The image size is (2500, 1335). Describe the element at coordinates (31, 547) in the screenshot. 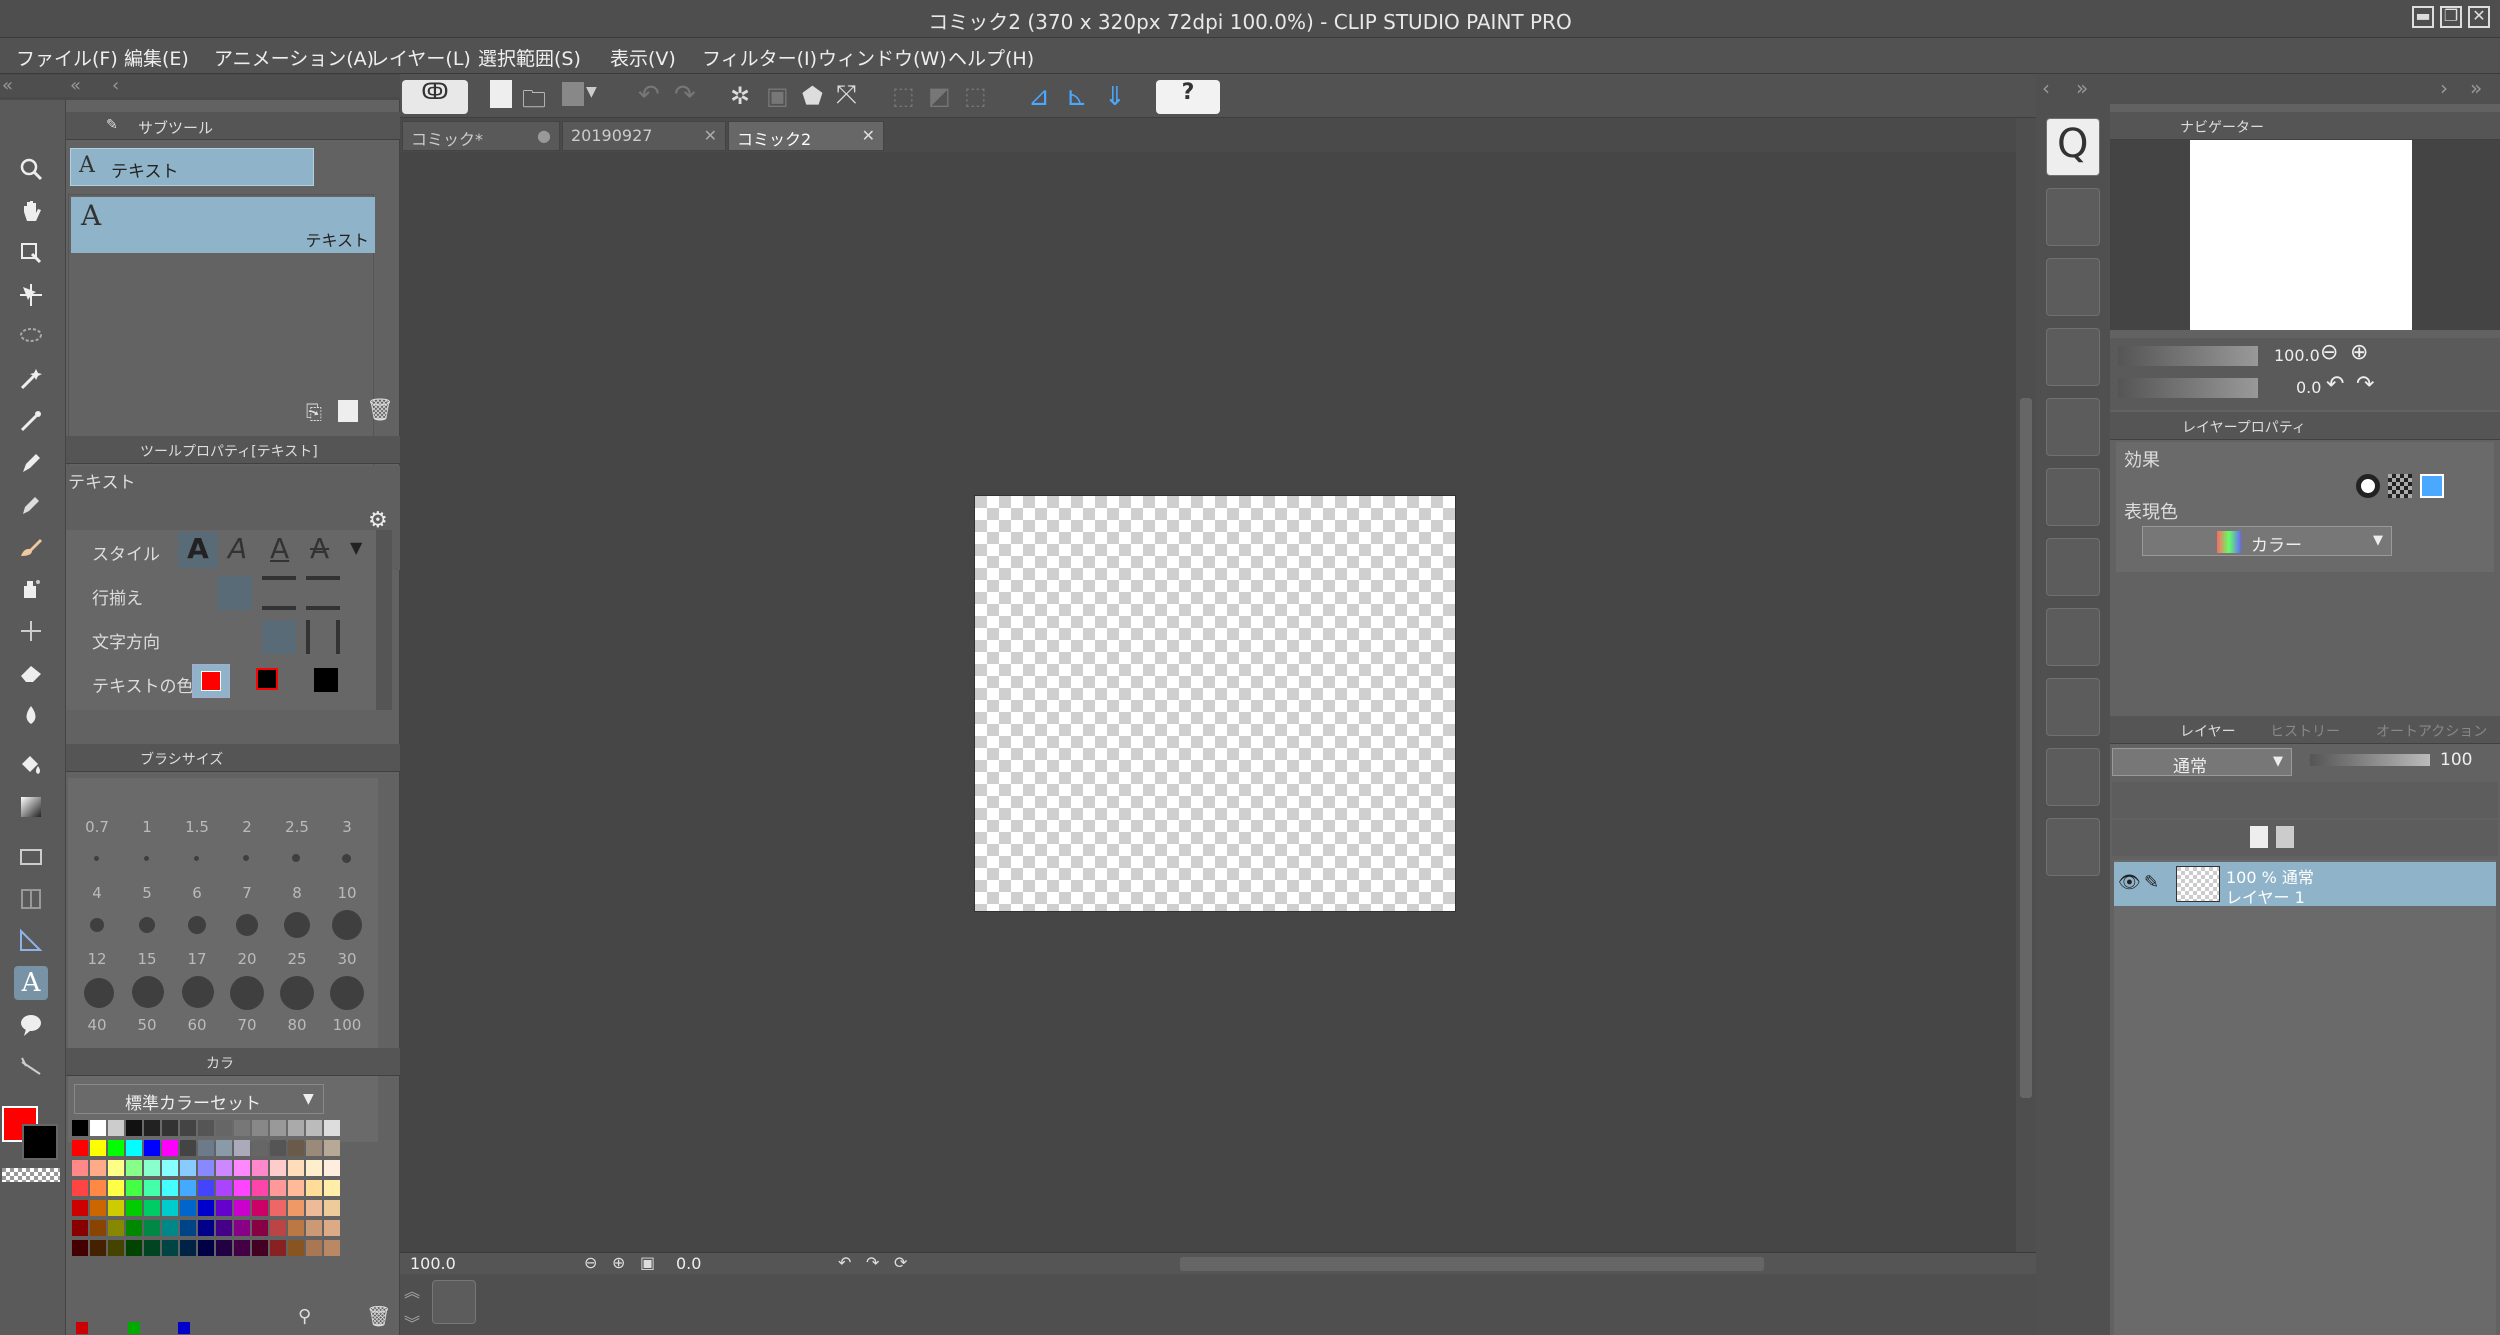

I see `brush-tool-icon` at that location.